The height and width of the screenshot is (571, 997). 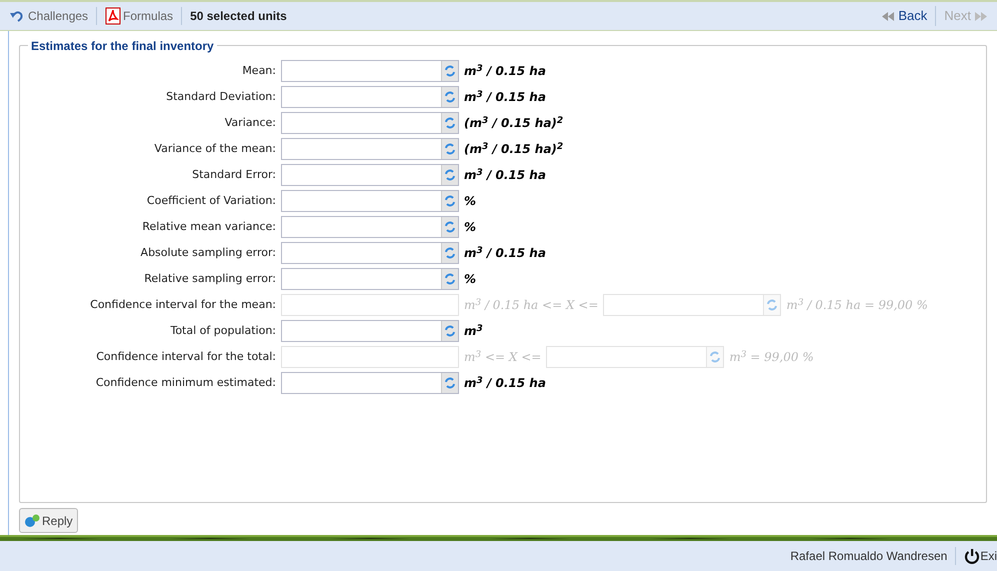 I want to click on exit-button: Exi, so click(x=976, y=556).